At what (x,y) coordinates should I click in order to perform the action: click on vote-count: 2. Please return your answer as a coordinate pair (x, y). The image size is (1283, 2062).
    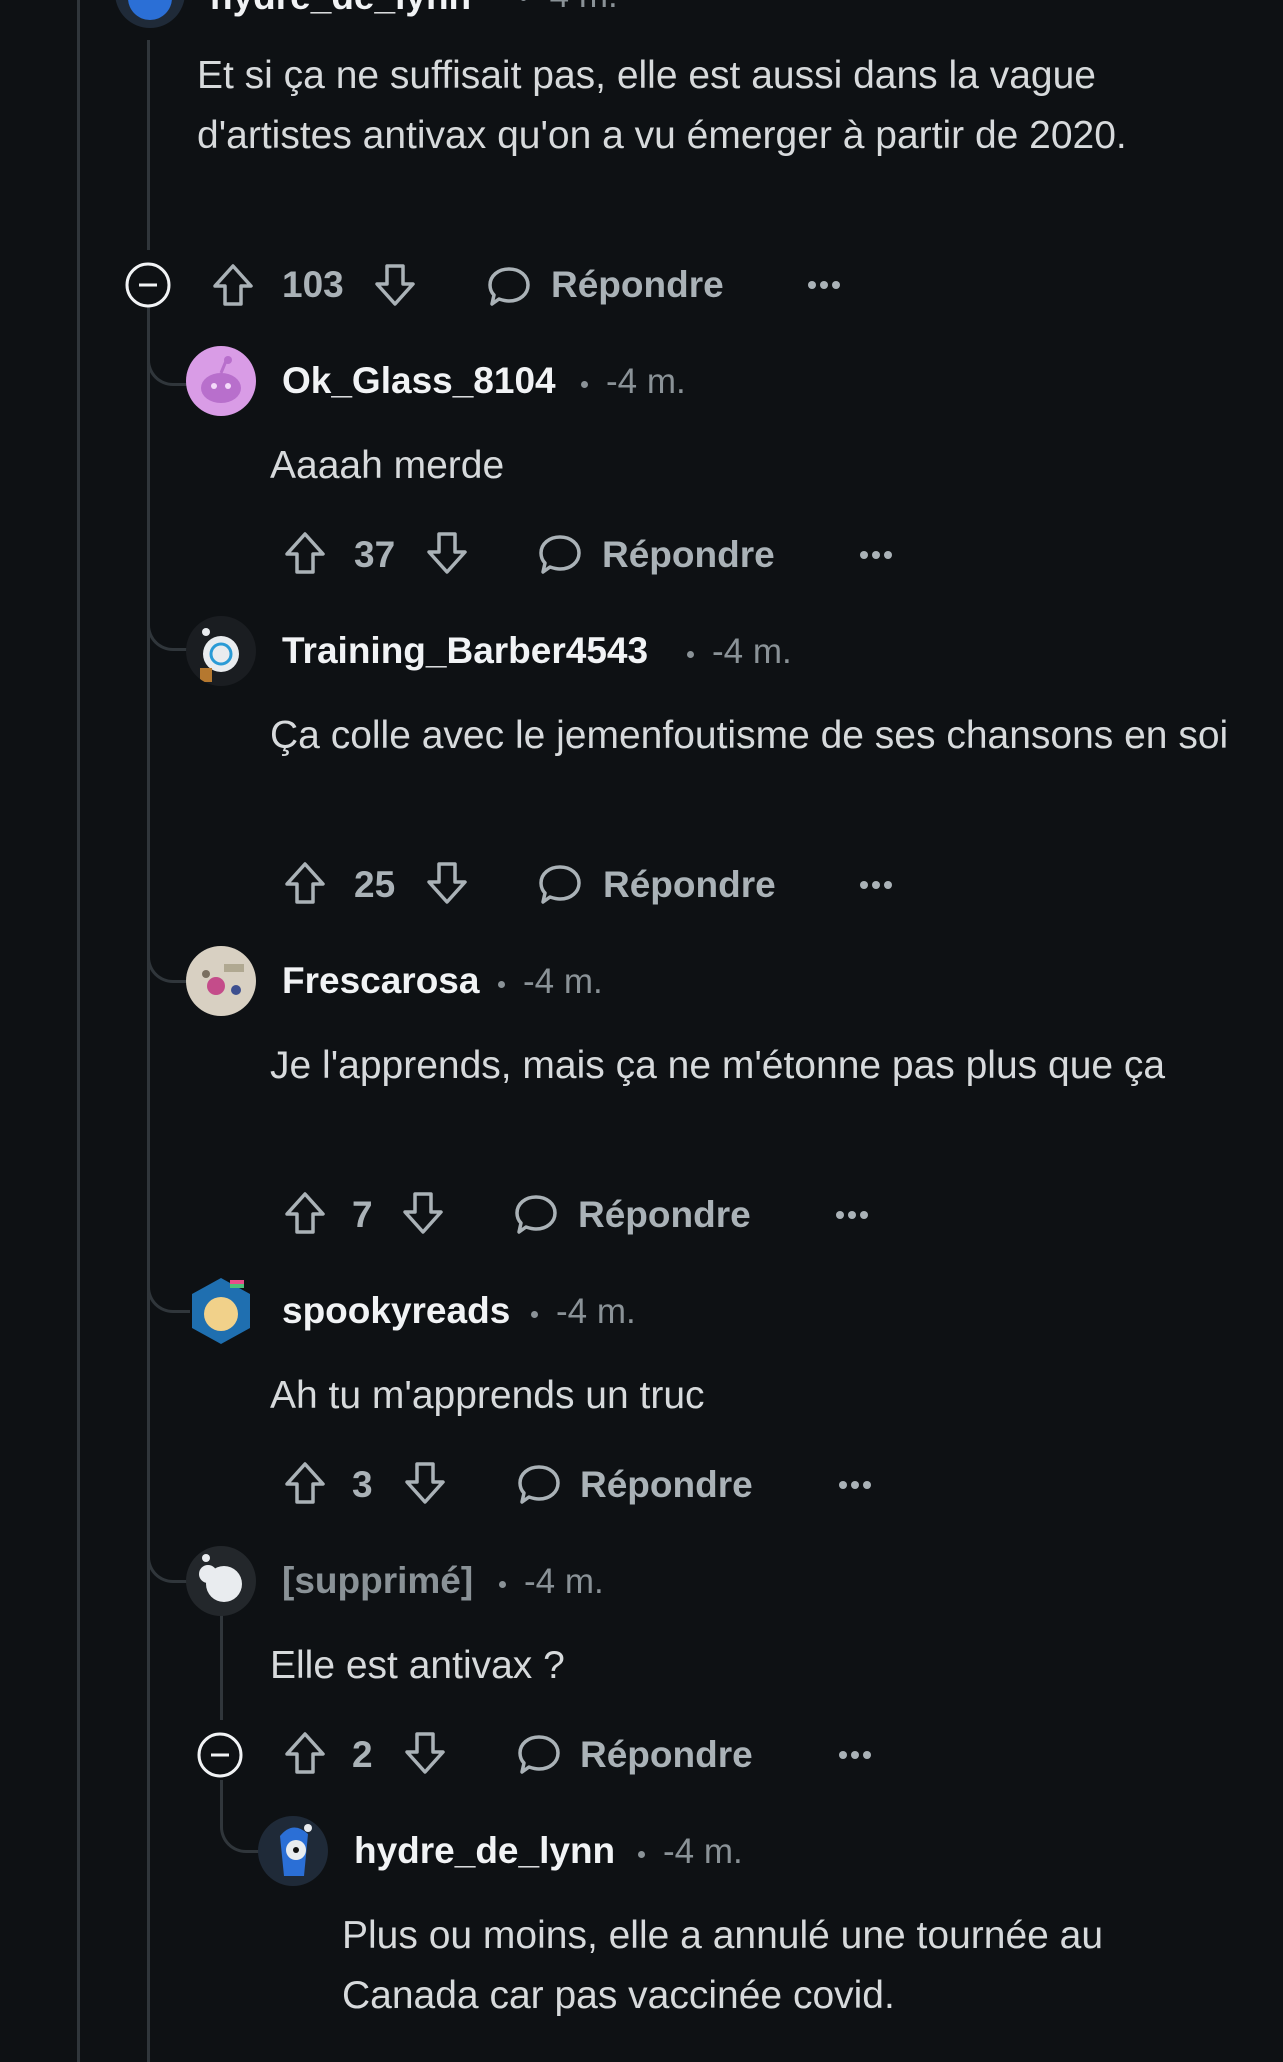
    Looking at the image, I should click on (362, 1754).